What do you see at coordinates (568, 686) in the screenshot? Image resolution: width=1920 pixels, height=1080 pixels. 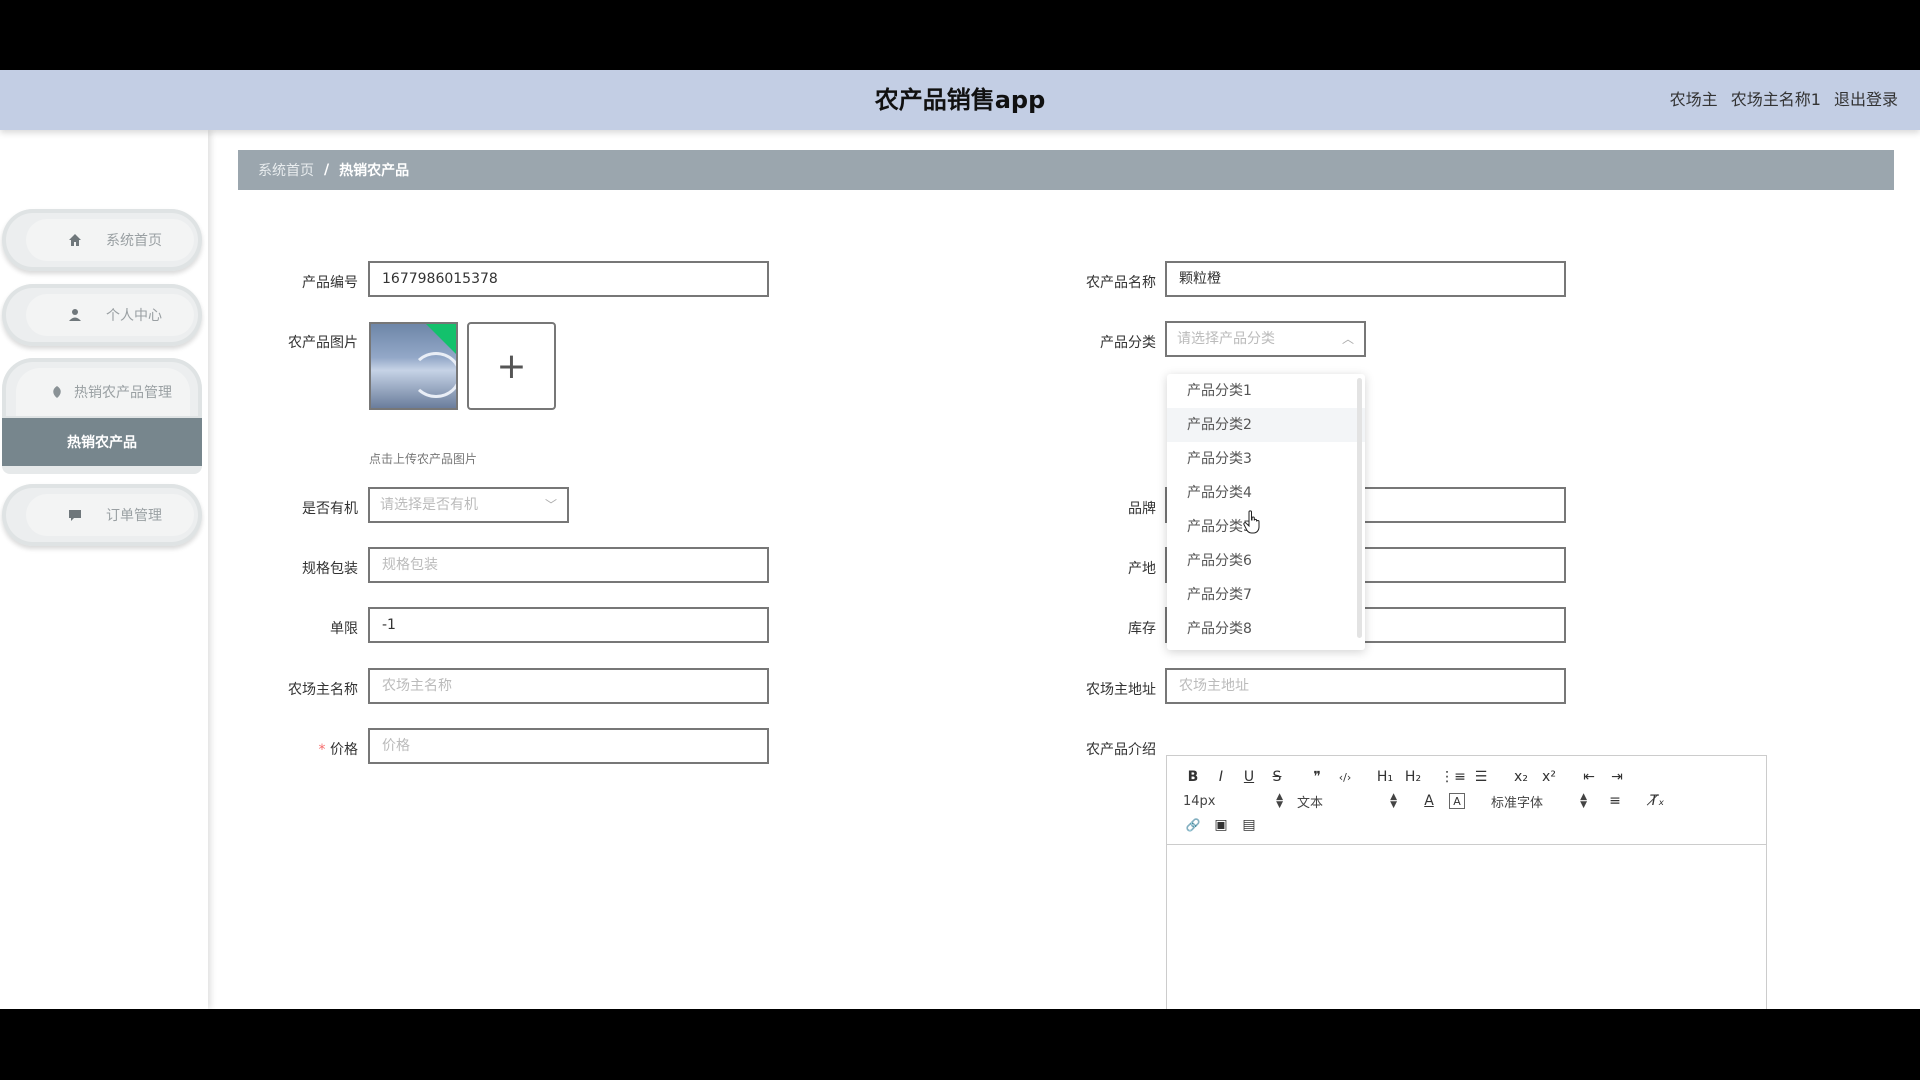 I see `farmer-name-input: 农场主名称` at bounding box center [568, 686].